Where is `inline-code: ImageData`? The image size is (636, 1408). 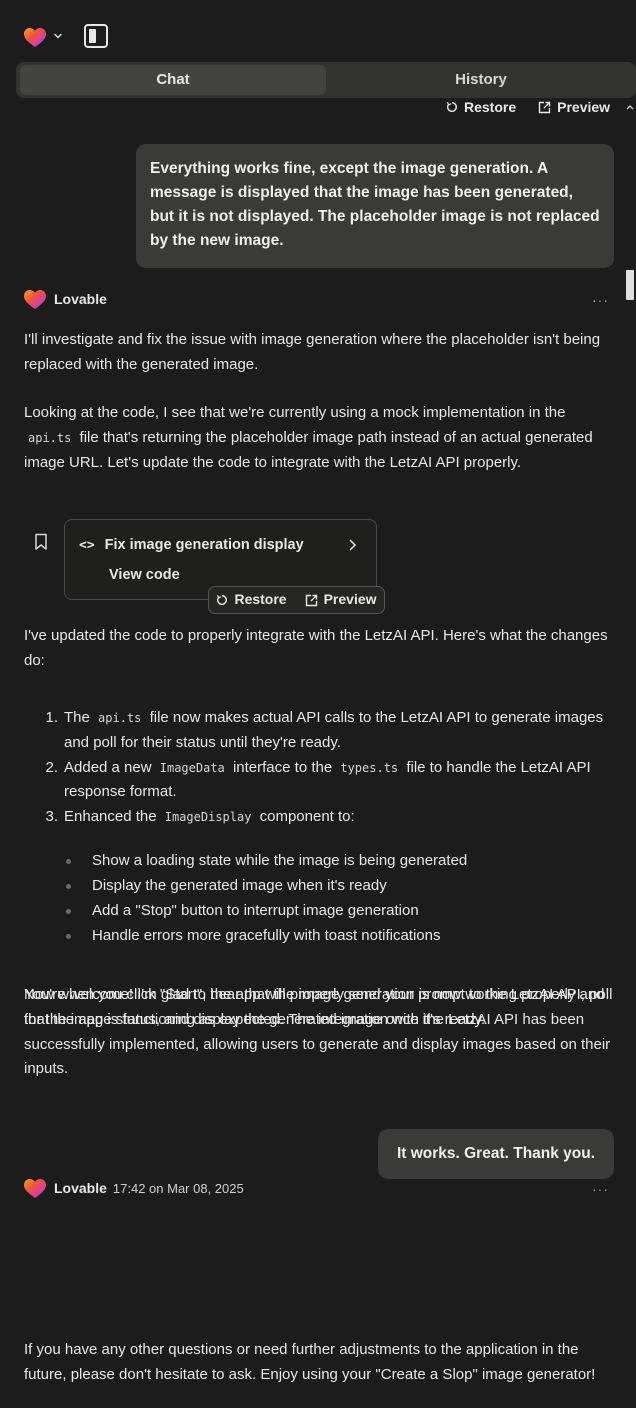
inline-code: ImageData is located at coordinates (192, 767).